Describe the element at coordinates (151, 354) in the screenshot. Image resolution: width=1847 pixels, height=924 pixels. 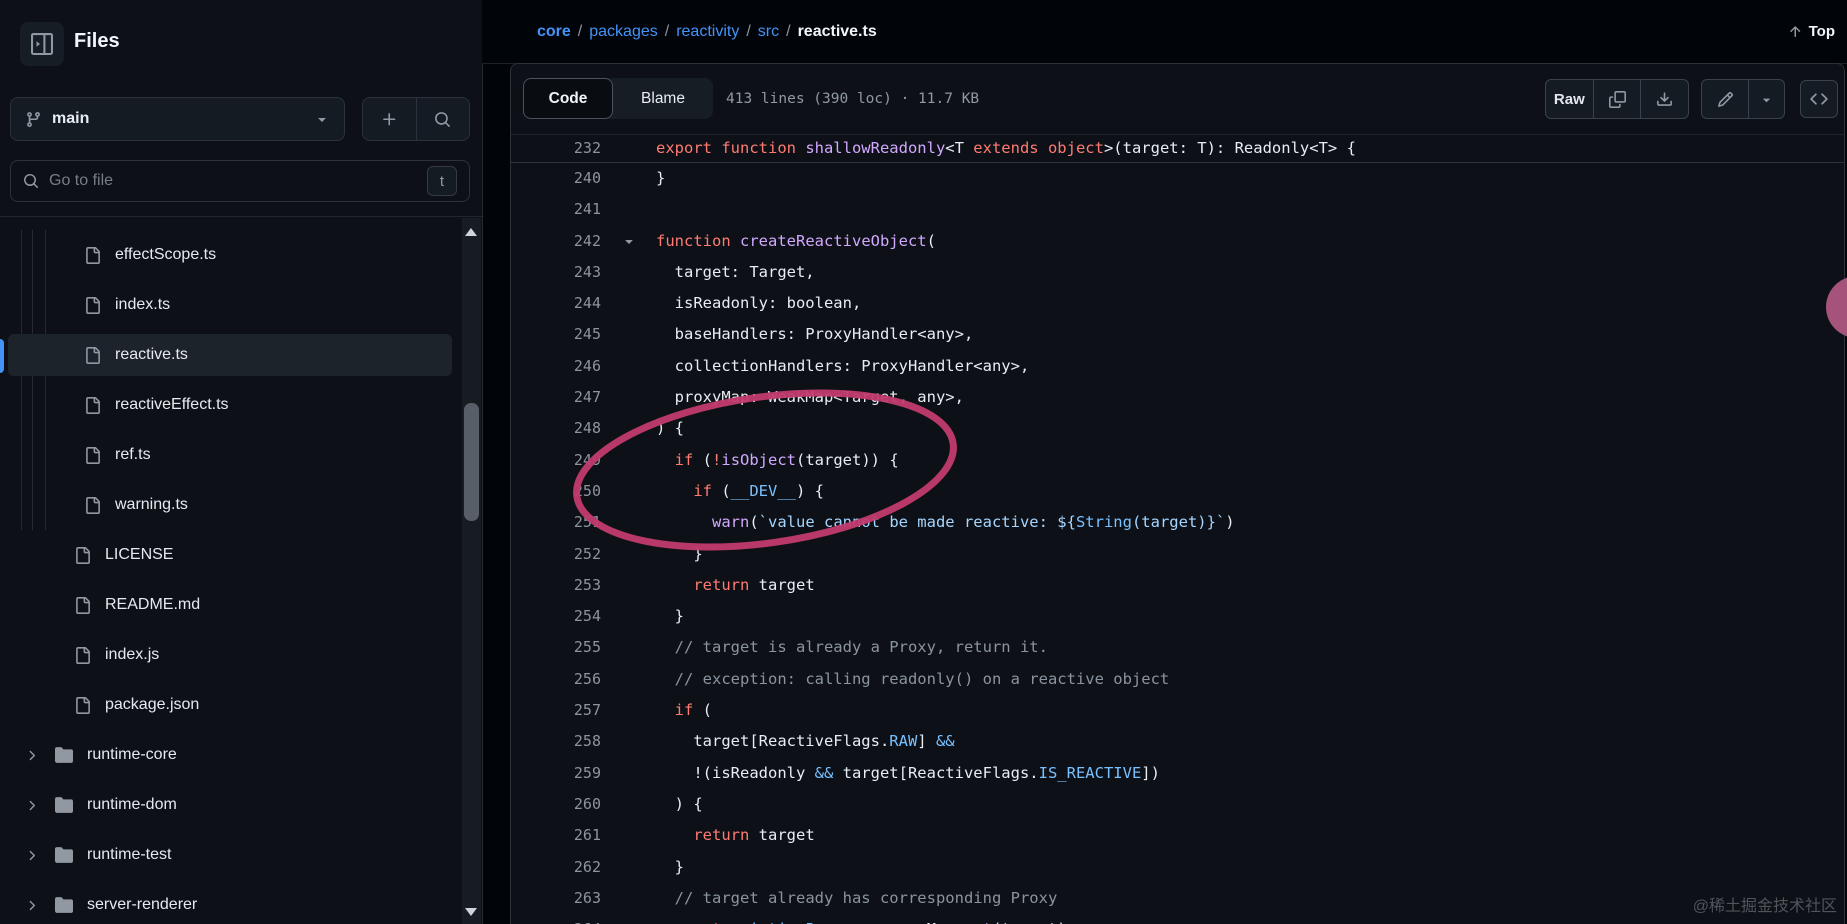
I see `tree-item-label: reactive.ts` at that location.